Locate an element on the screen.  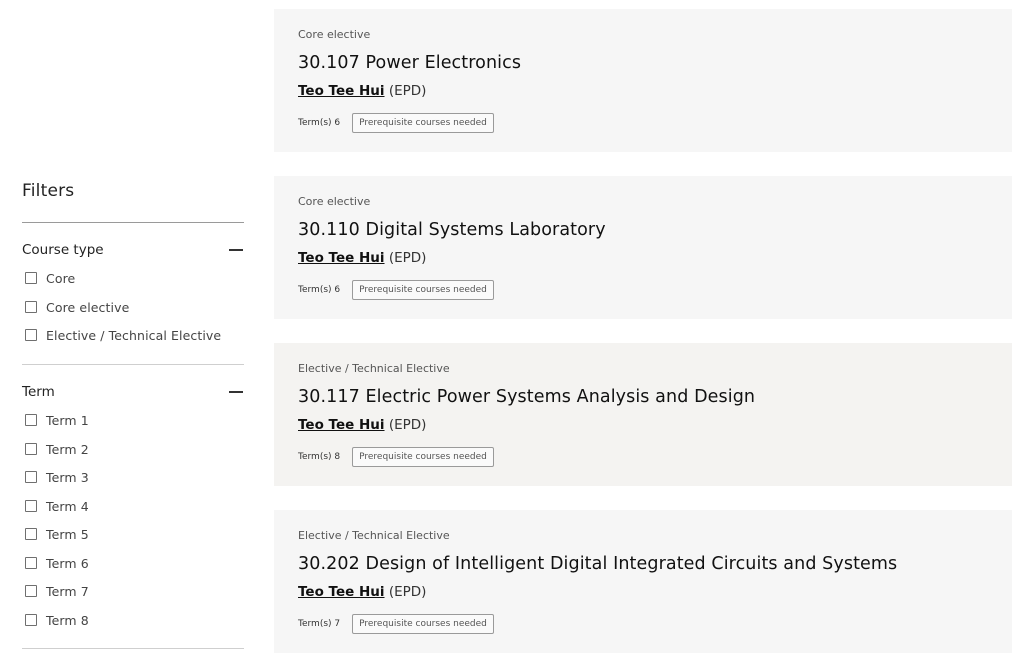
filter-option-core: Core is located at coordinates (50, 278).